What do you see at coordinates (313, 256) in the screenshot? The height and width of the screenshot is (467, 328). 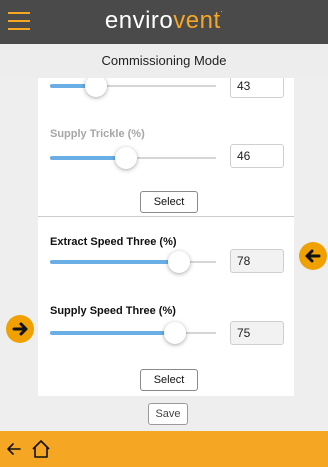 I see `annotation-arrow-left-icon` at bounding box center [313, 256].